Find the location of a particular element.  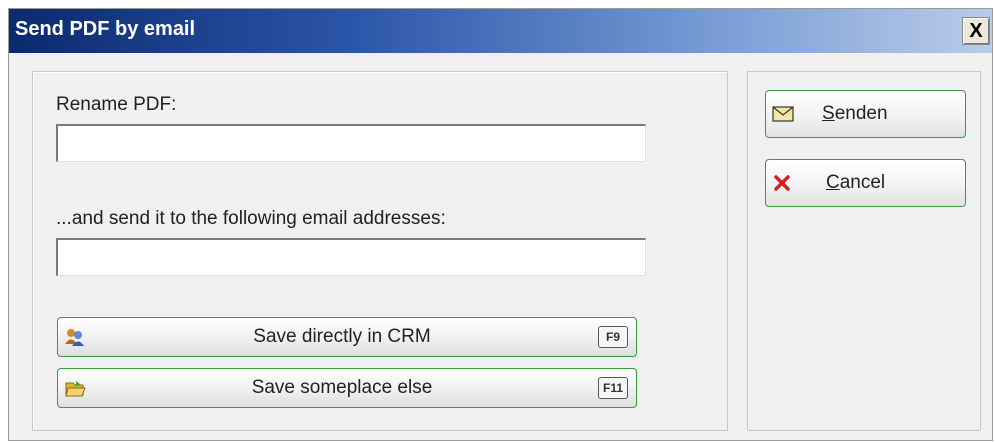

rename-pdf-input is located at coordinates (351, 143).